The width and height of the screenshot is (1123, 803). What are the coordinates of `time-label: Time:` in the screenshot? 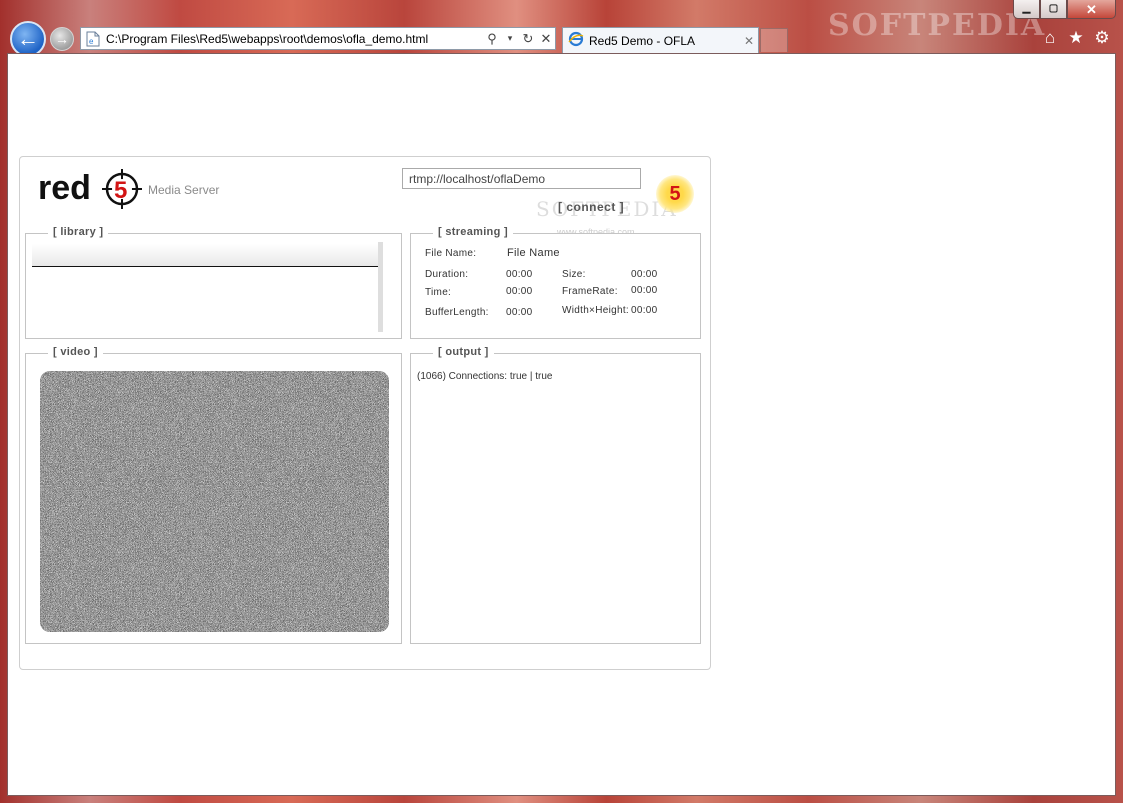 It's located at (438, 292).